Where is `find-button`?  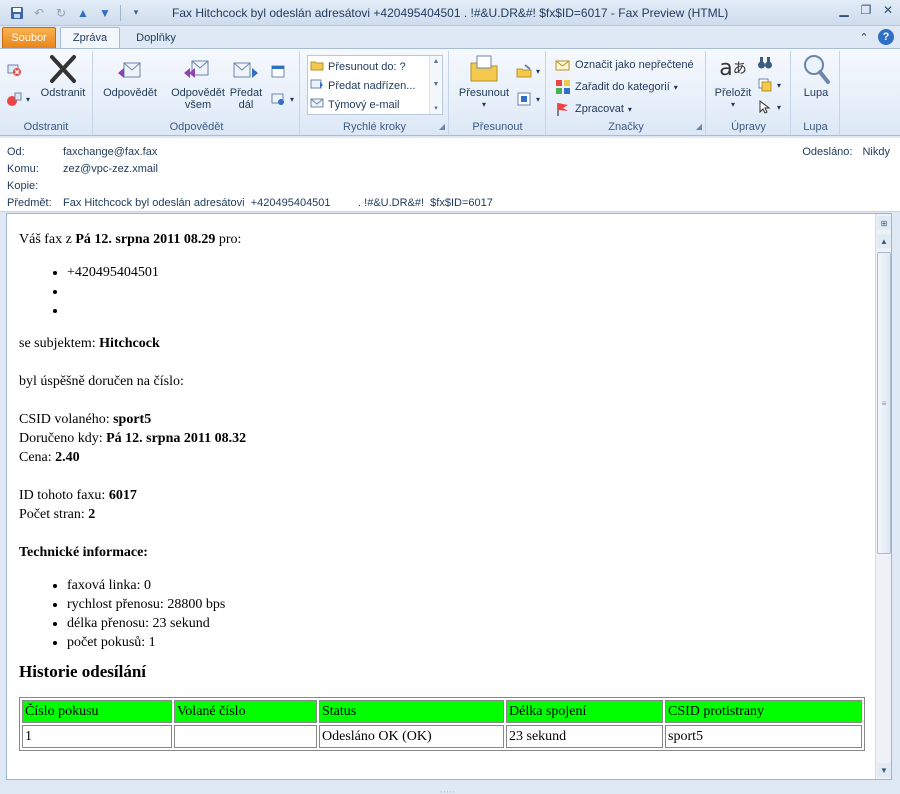
find-button is located at coordinates (765, 63).